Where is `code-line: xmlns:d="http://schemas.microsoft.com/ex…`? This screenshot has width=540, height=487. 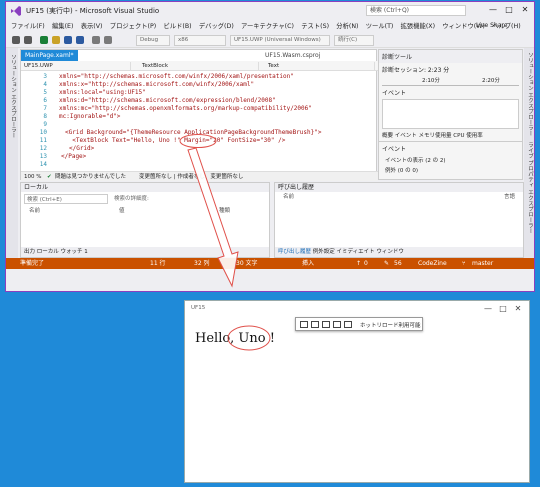 code-line: xmlns:d="http://schemas.microsoft.com/ex… is located at coordinates (167, 100).